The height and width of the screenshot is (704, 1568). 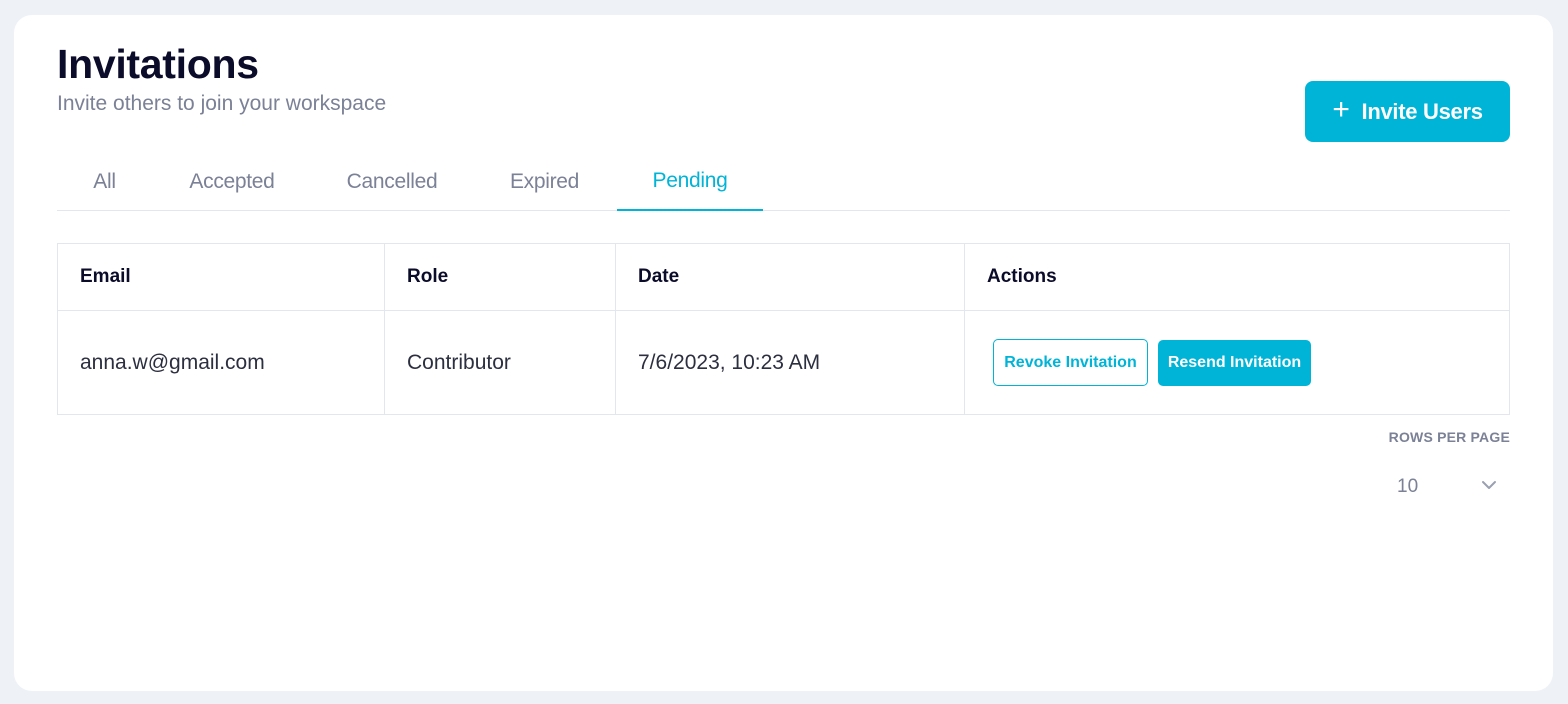 I want to click on column-header-email: Email, so click(x=221, y=277).